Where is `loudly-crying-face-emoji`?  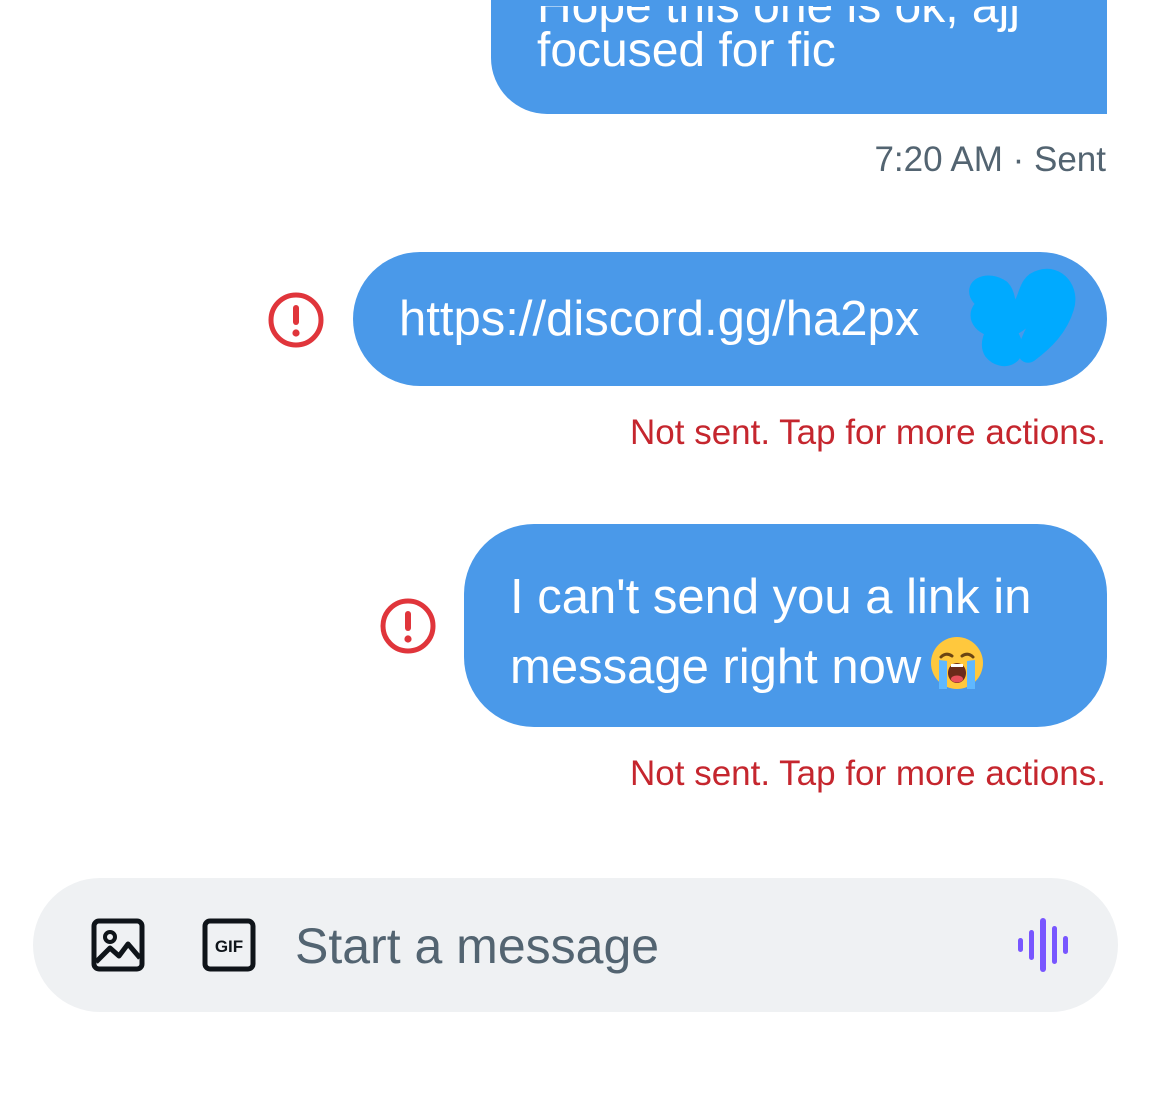
loudly-crying-face-emoji is located at coordinates (957, 663).